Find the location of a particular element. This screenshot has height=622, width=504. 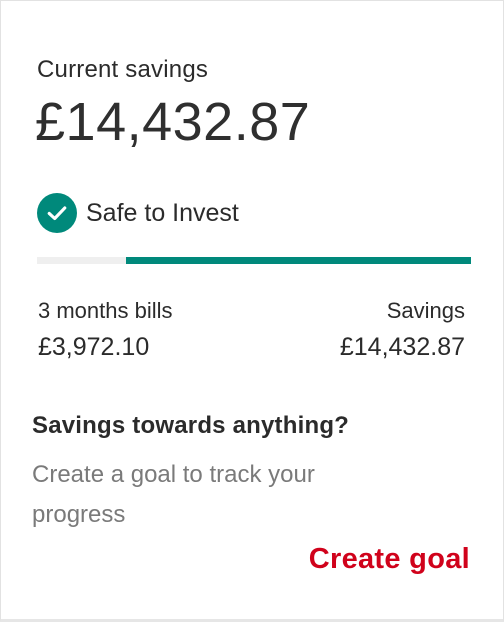

savings-progress-fill is located at coordinates (298, 260).